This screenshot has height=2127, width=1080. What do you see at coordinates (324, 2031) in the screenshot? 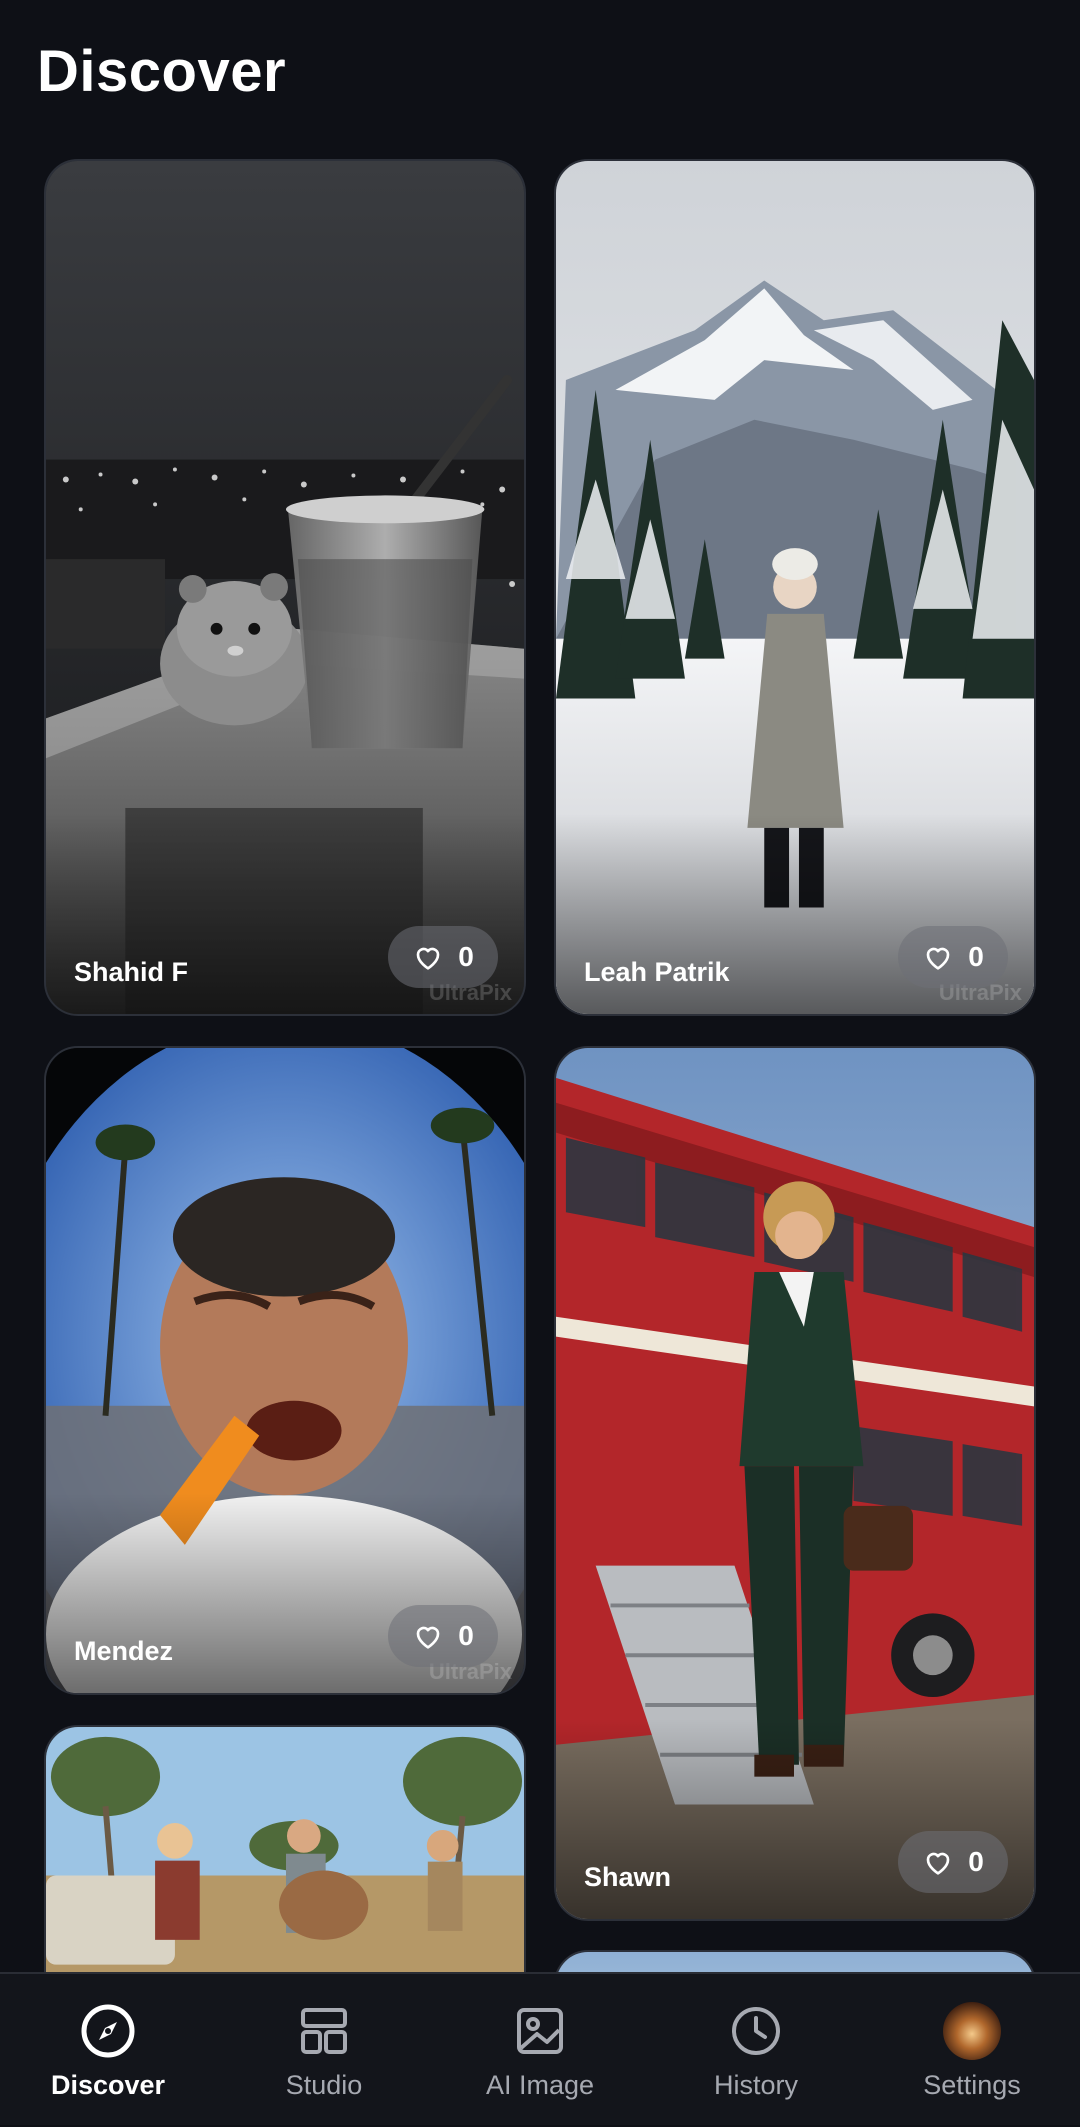
I see `layout-grid-icon` at bounding box center [324, 2031].